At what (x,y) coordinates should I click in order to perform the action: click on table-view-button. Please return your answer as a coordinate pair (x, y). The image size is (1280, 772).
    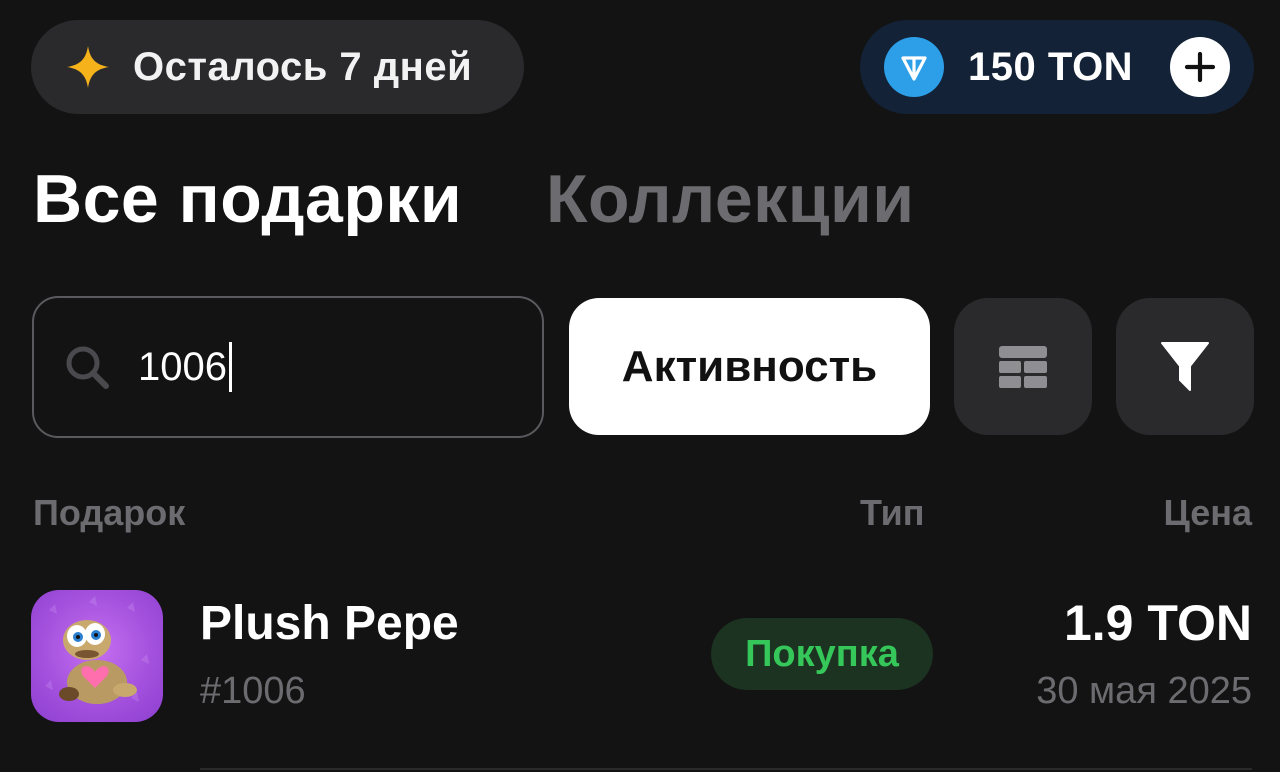
    Looking at the image, I should click on (1023, 366).